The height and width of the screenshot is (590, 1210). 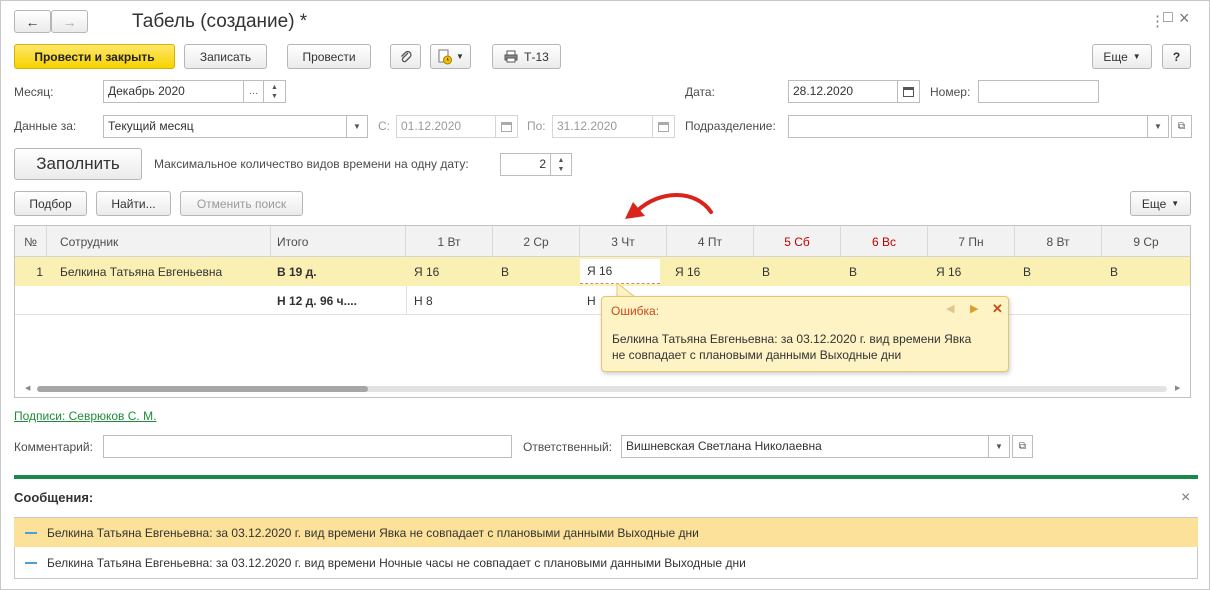 What do you see at coordinates (971, 241) in the screenshot?
I see `header-day-7: 7 Пн` at bounding box center [971, 241].